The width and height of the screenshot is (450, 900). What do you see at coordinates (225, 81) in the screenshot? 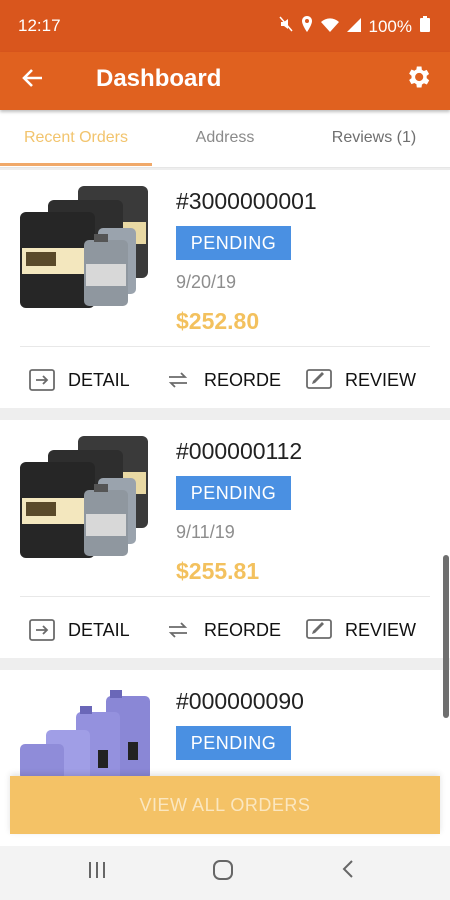
I see `app-bar: Dashboard` at bounding box center [225, 81].